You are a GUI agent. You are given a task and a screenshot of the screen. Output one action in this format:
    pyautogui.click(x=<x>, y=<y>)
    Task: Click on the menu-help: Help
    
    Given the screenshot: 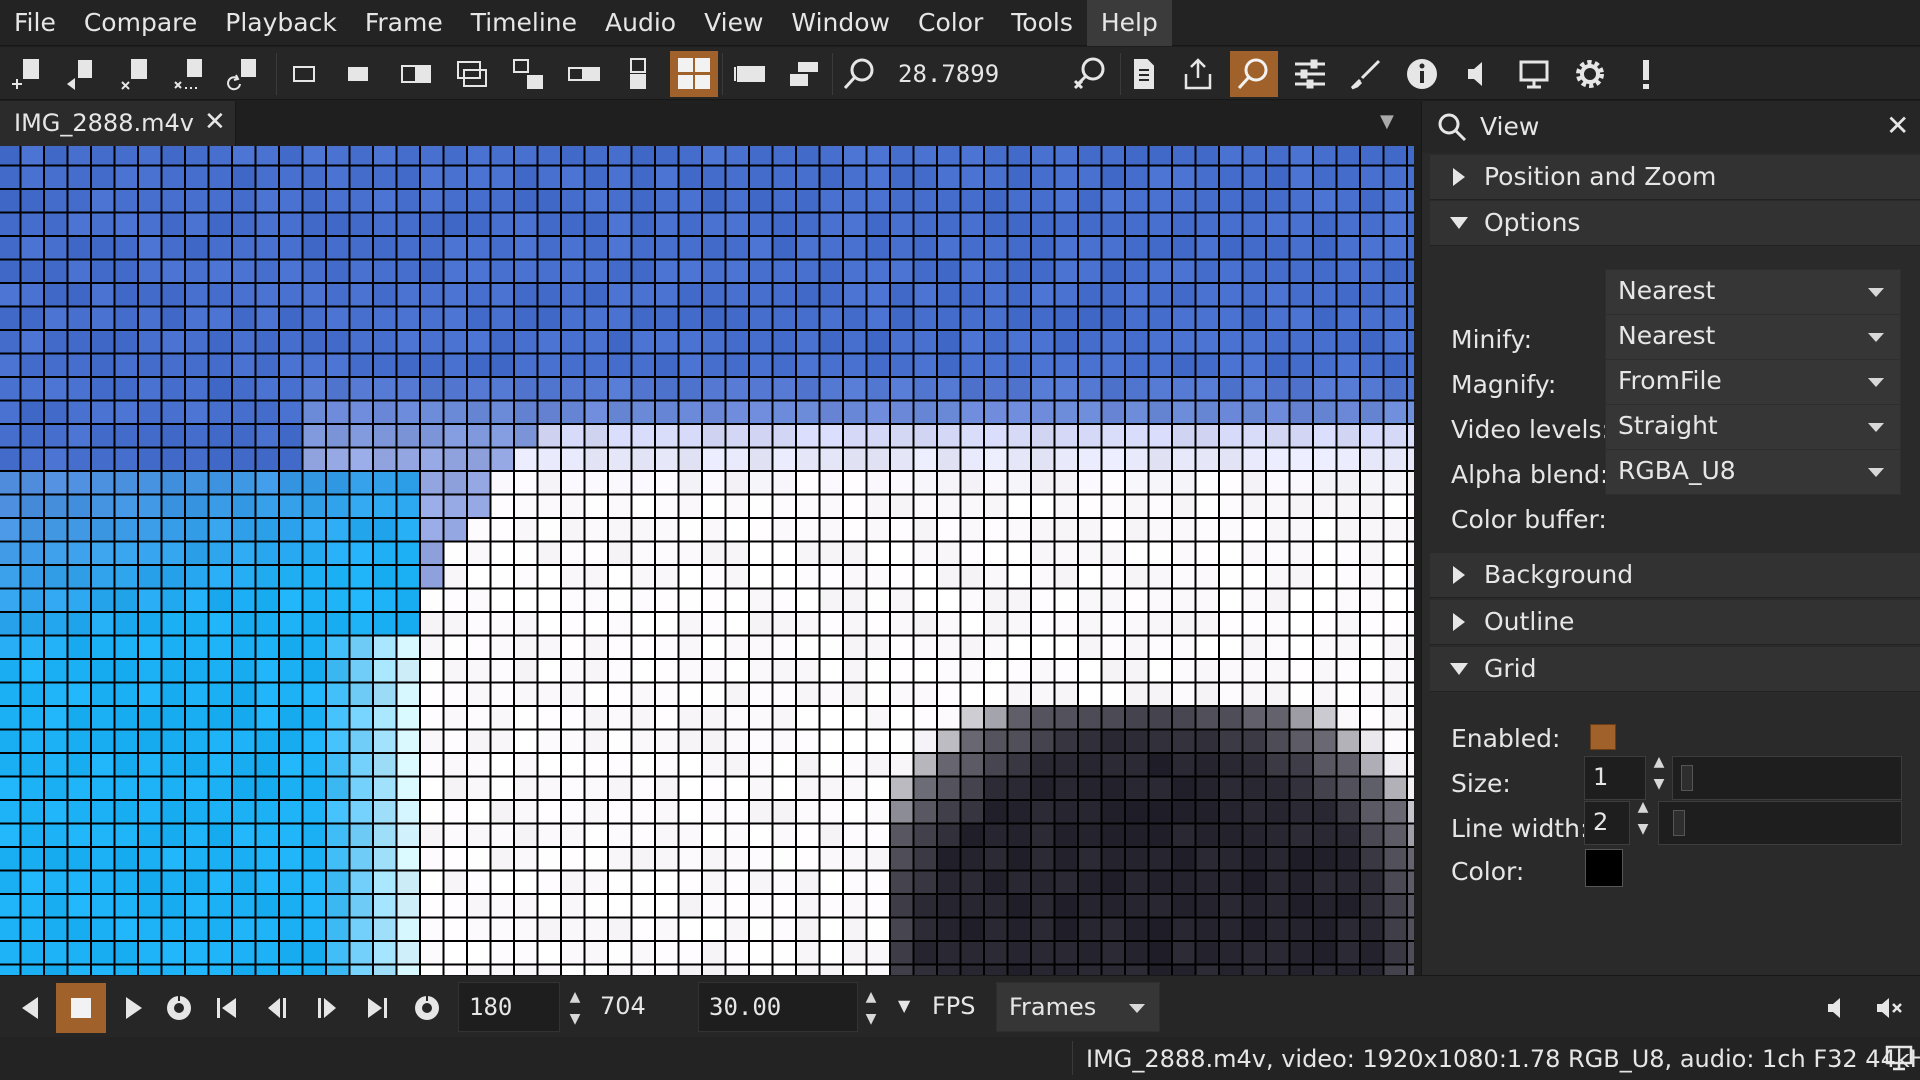 What is the action you would take?
    pyautogui.click(x=1129, y=23)
    